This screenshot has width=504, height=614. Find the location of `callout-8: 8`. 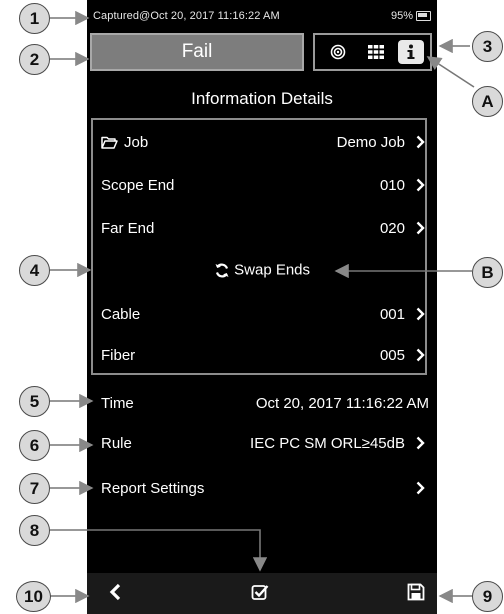

callout-8: 8 is located at coordinates (34, 530).